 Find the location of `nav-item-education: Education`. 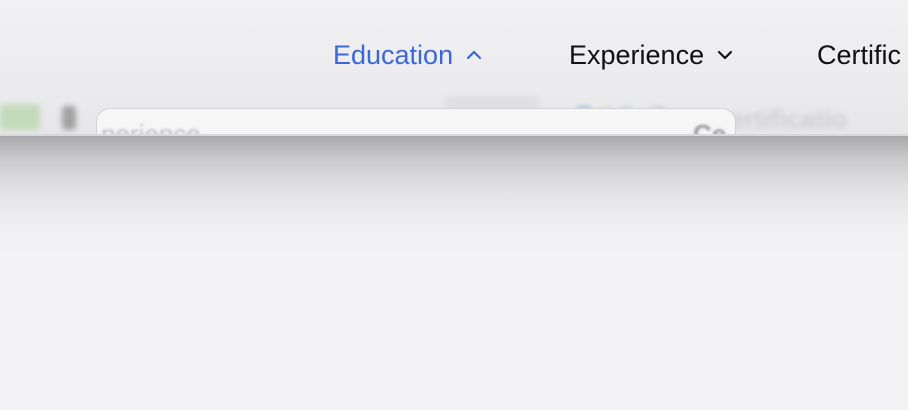

nav-item-education: Education is located at coordinates (408, 55).